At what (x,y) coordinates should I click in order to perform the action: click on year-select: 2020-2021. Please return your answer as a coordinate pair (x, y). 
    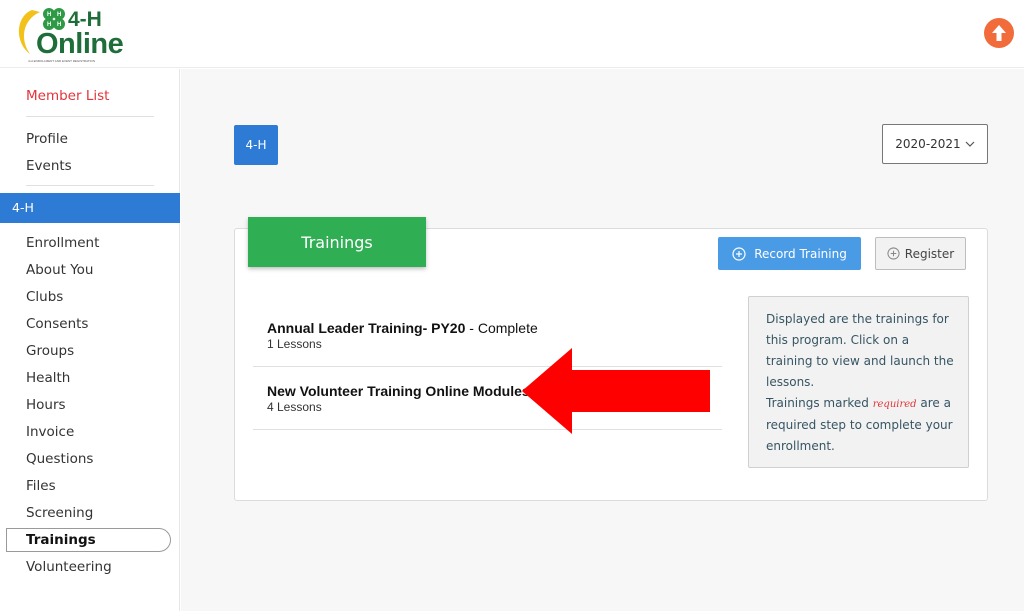
    Looking at the image, I should click on (935, 144).